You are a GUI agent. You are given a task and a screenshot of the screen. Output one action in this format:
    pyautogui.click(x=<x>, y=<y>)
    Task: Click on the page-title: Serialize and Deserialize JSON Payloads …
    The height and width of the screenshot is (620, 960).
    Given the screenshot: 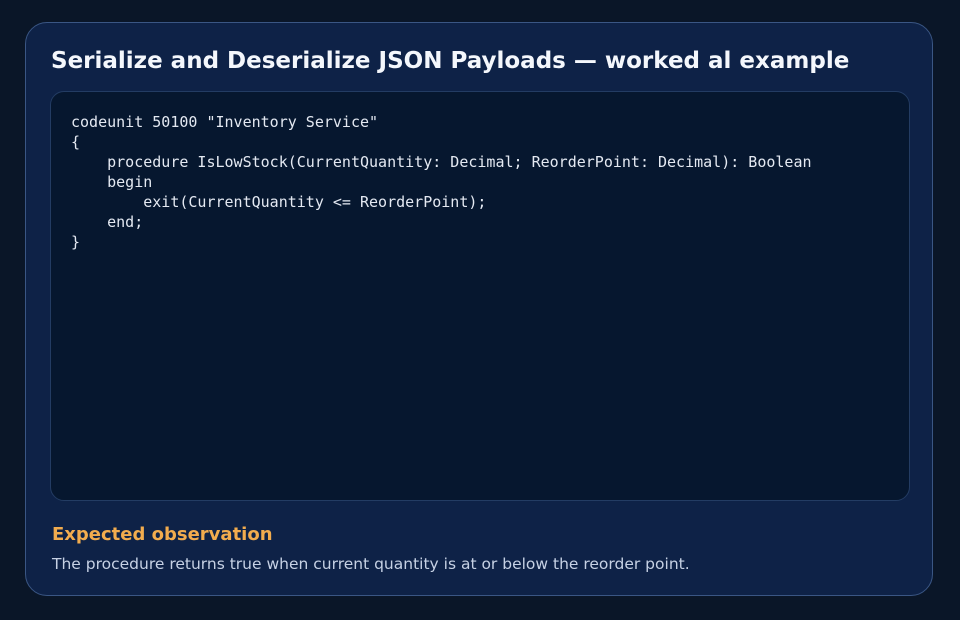 What is the action you would take?
    pyautogui.click(x=450, y=61)
    